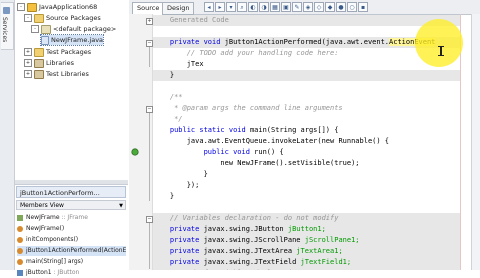  Describe the element at coordinates (72, 40) in the screenshot. I see `tree-item: NewJFrame.java` at that location.